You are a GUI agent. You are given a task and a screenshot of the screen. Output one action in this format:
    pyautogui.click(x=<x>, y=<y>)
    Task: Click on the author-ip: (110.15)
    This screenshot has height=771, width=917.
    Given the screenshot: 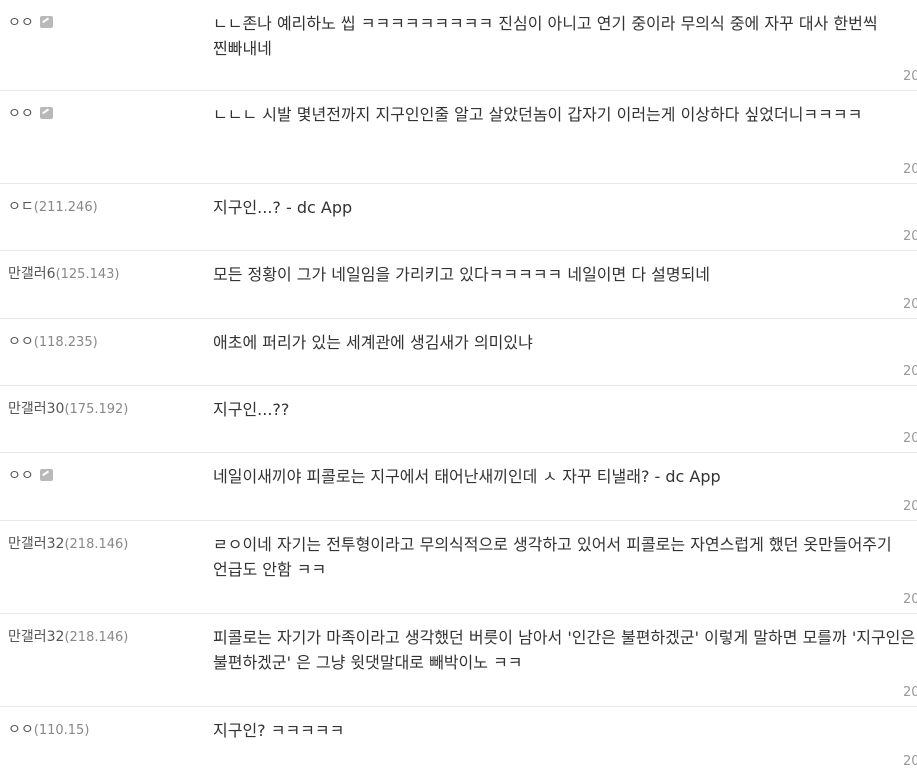 What is the action you would take?
    pyautogui.click(x=61, y=730)
    